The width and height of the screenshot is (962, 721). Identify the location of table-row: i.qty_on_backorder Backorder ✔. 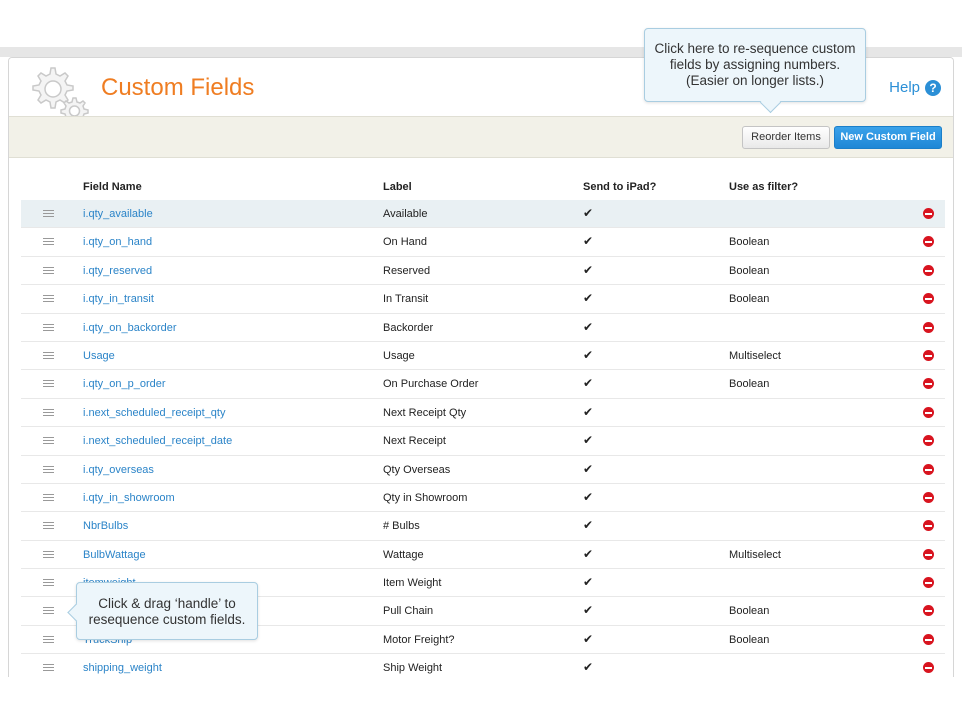
(483, 328).